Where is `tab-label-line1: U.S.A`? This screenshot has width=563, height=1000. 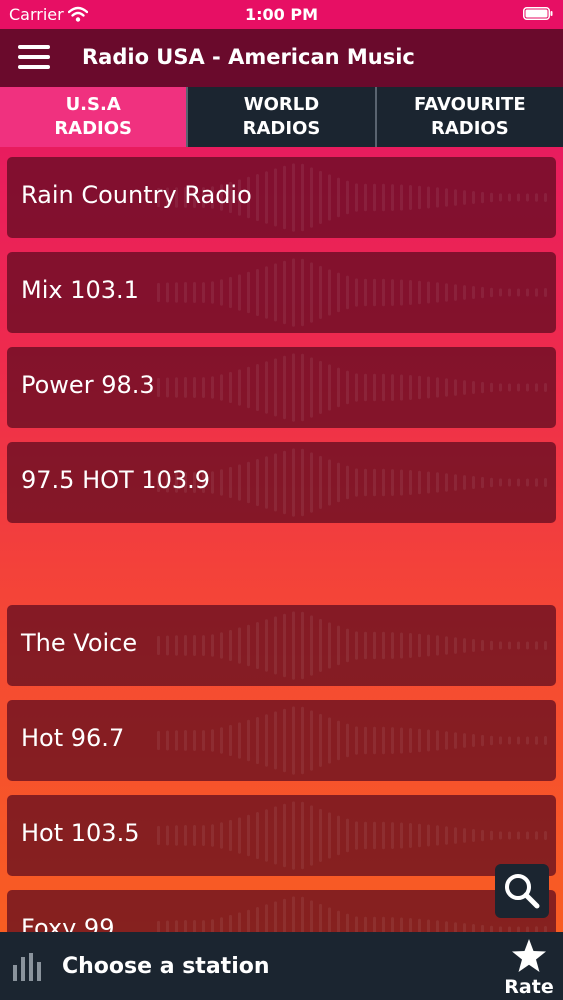 tab-label-line1: U.S.A is located at coordinates (93, 104).